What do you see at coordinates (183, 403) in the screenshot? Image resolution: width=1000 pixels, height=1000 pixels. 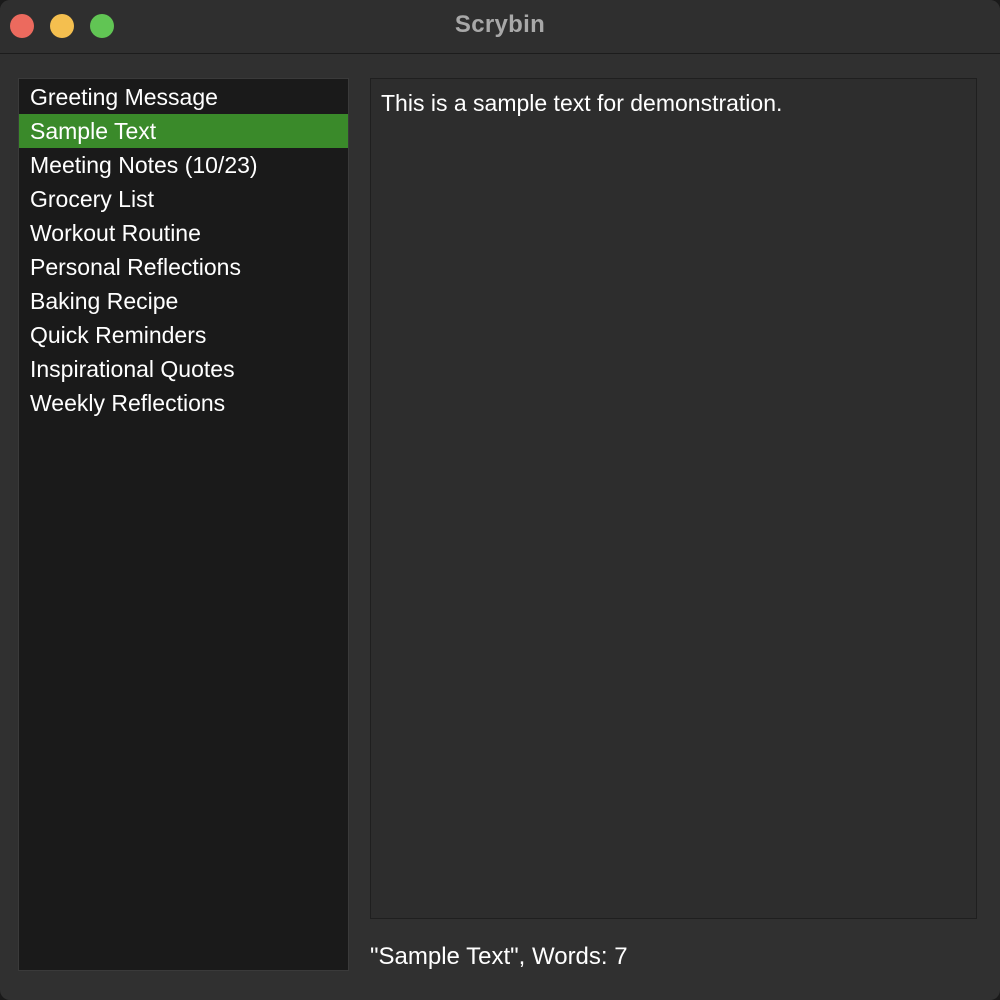 I see `list-item-weekly-reflections: Weekly Reflections` at bounding box center [183, 403].